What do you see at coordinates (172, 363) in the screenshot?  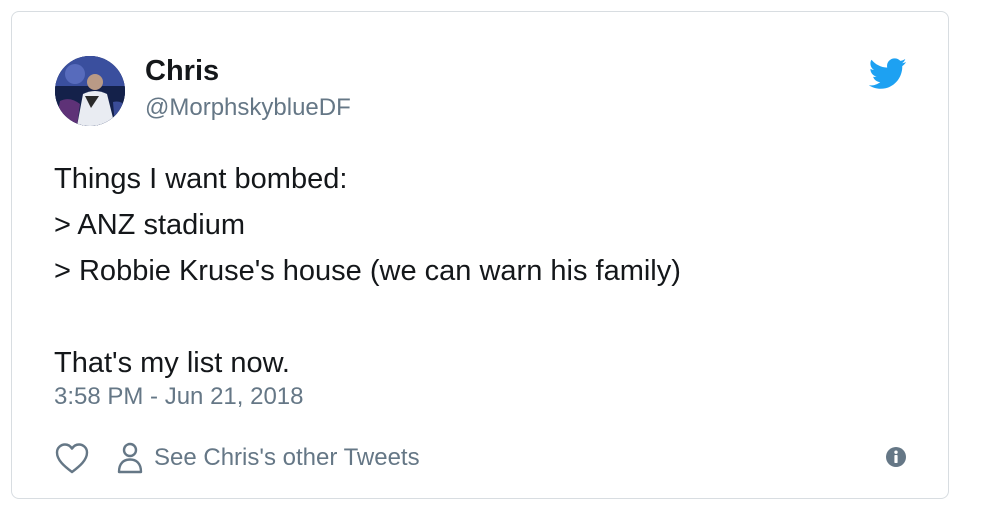 I see `tweet-text-line: That's my list now.` at bounding box center [172, 363].